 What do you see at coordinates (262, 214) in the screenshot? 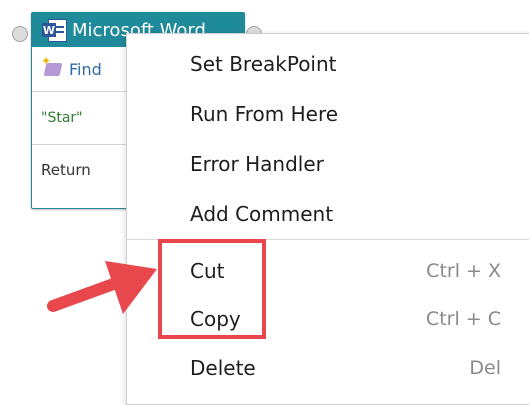
I see `menu-item-label: Add Comment` at bounding box center [262, 214].